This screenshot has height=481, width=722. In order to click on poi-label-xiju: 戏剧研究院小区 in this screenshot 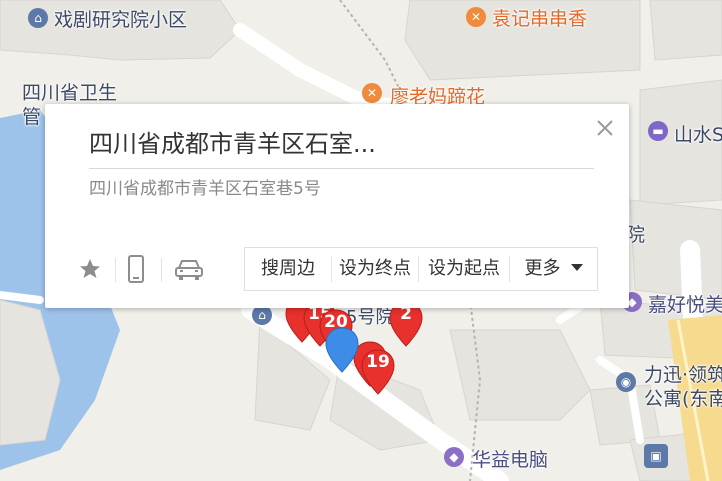, I will do `click(120, 20)`.